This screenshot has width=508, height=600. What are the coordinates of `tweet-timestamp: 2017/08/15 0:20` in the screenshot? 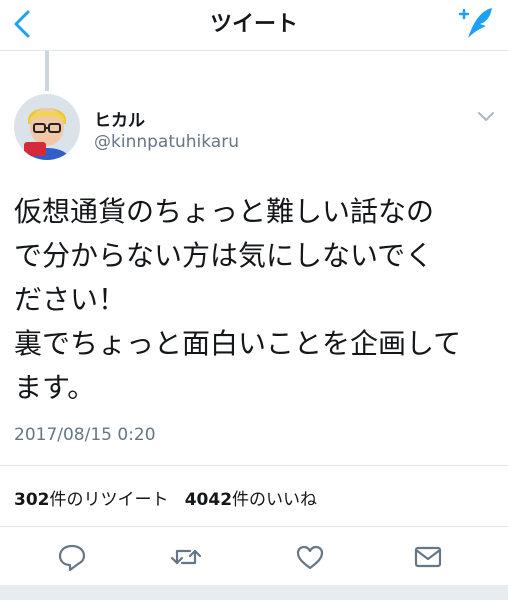 It's located at (85, 435).